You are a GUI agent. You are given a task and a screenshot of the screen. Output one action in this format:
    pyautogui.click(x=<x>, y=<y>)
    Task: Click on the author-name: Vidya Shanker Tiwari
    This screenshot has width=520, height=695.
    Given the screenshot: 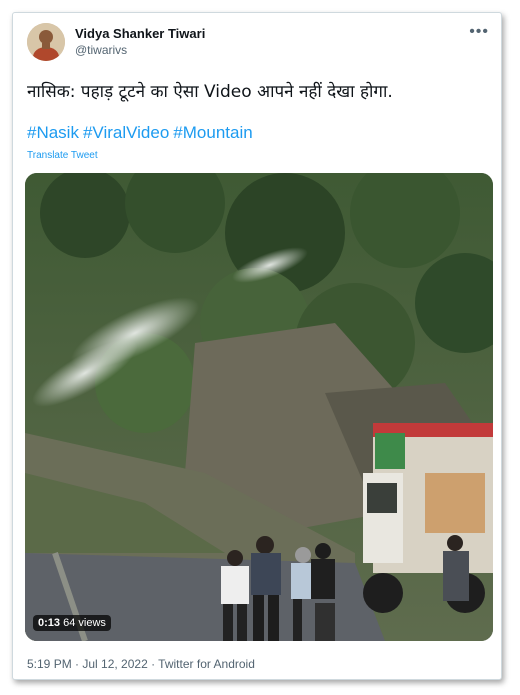 What is the action you would take?
    pyautogui.click(x=140, y=33)
    